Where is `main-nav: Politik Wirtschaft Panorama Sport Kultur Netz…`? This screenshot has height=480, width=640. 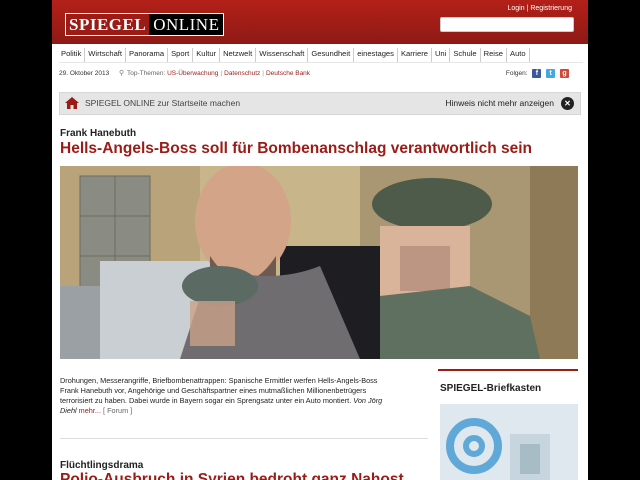
main-nav: Politik Wirtschaft Panorama Sport Kultur Netz… is located at coordinates (321, 55).